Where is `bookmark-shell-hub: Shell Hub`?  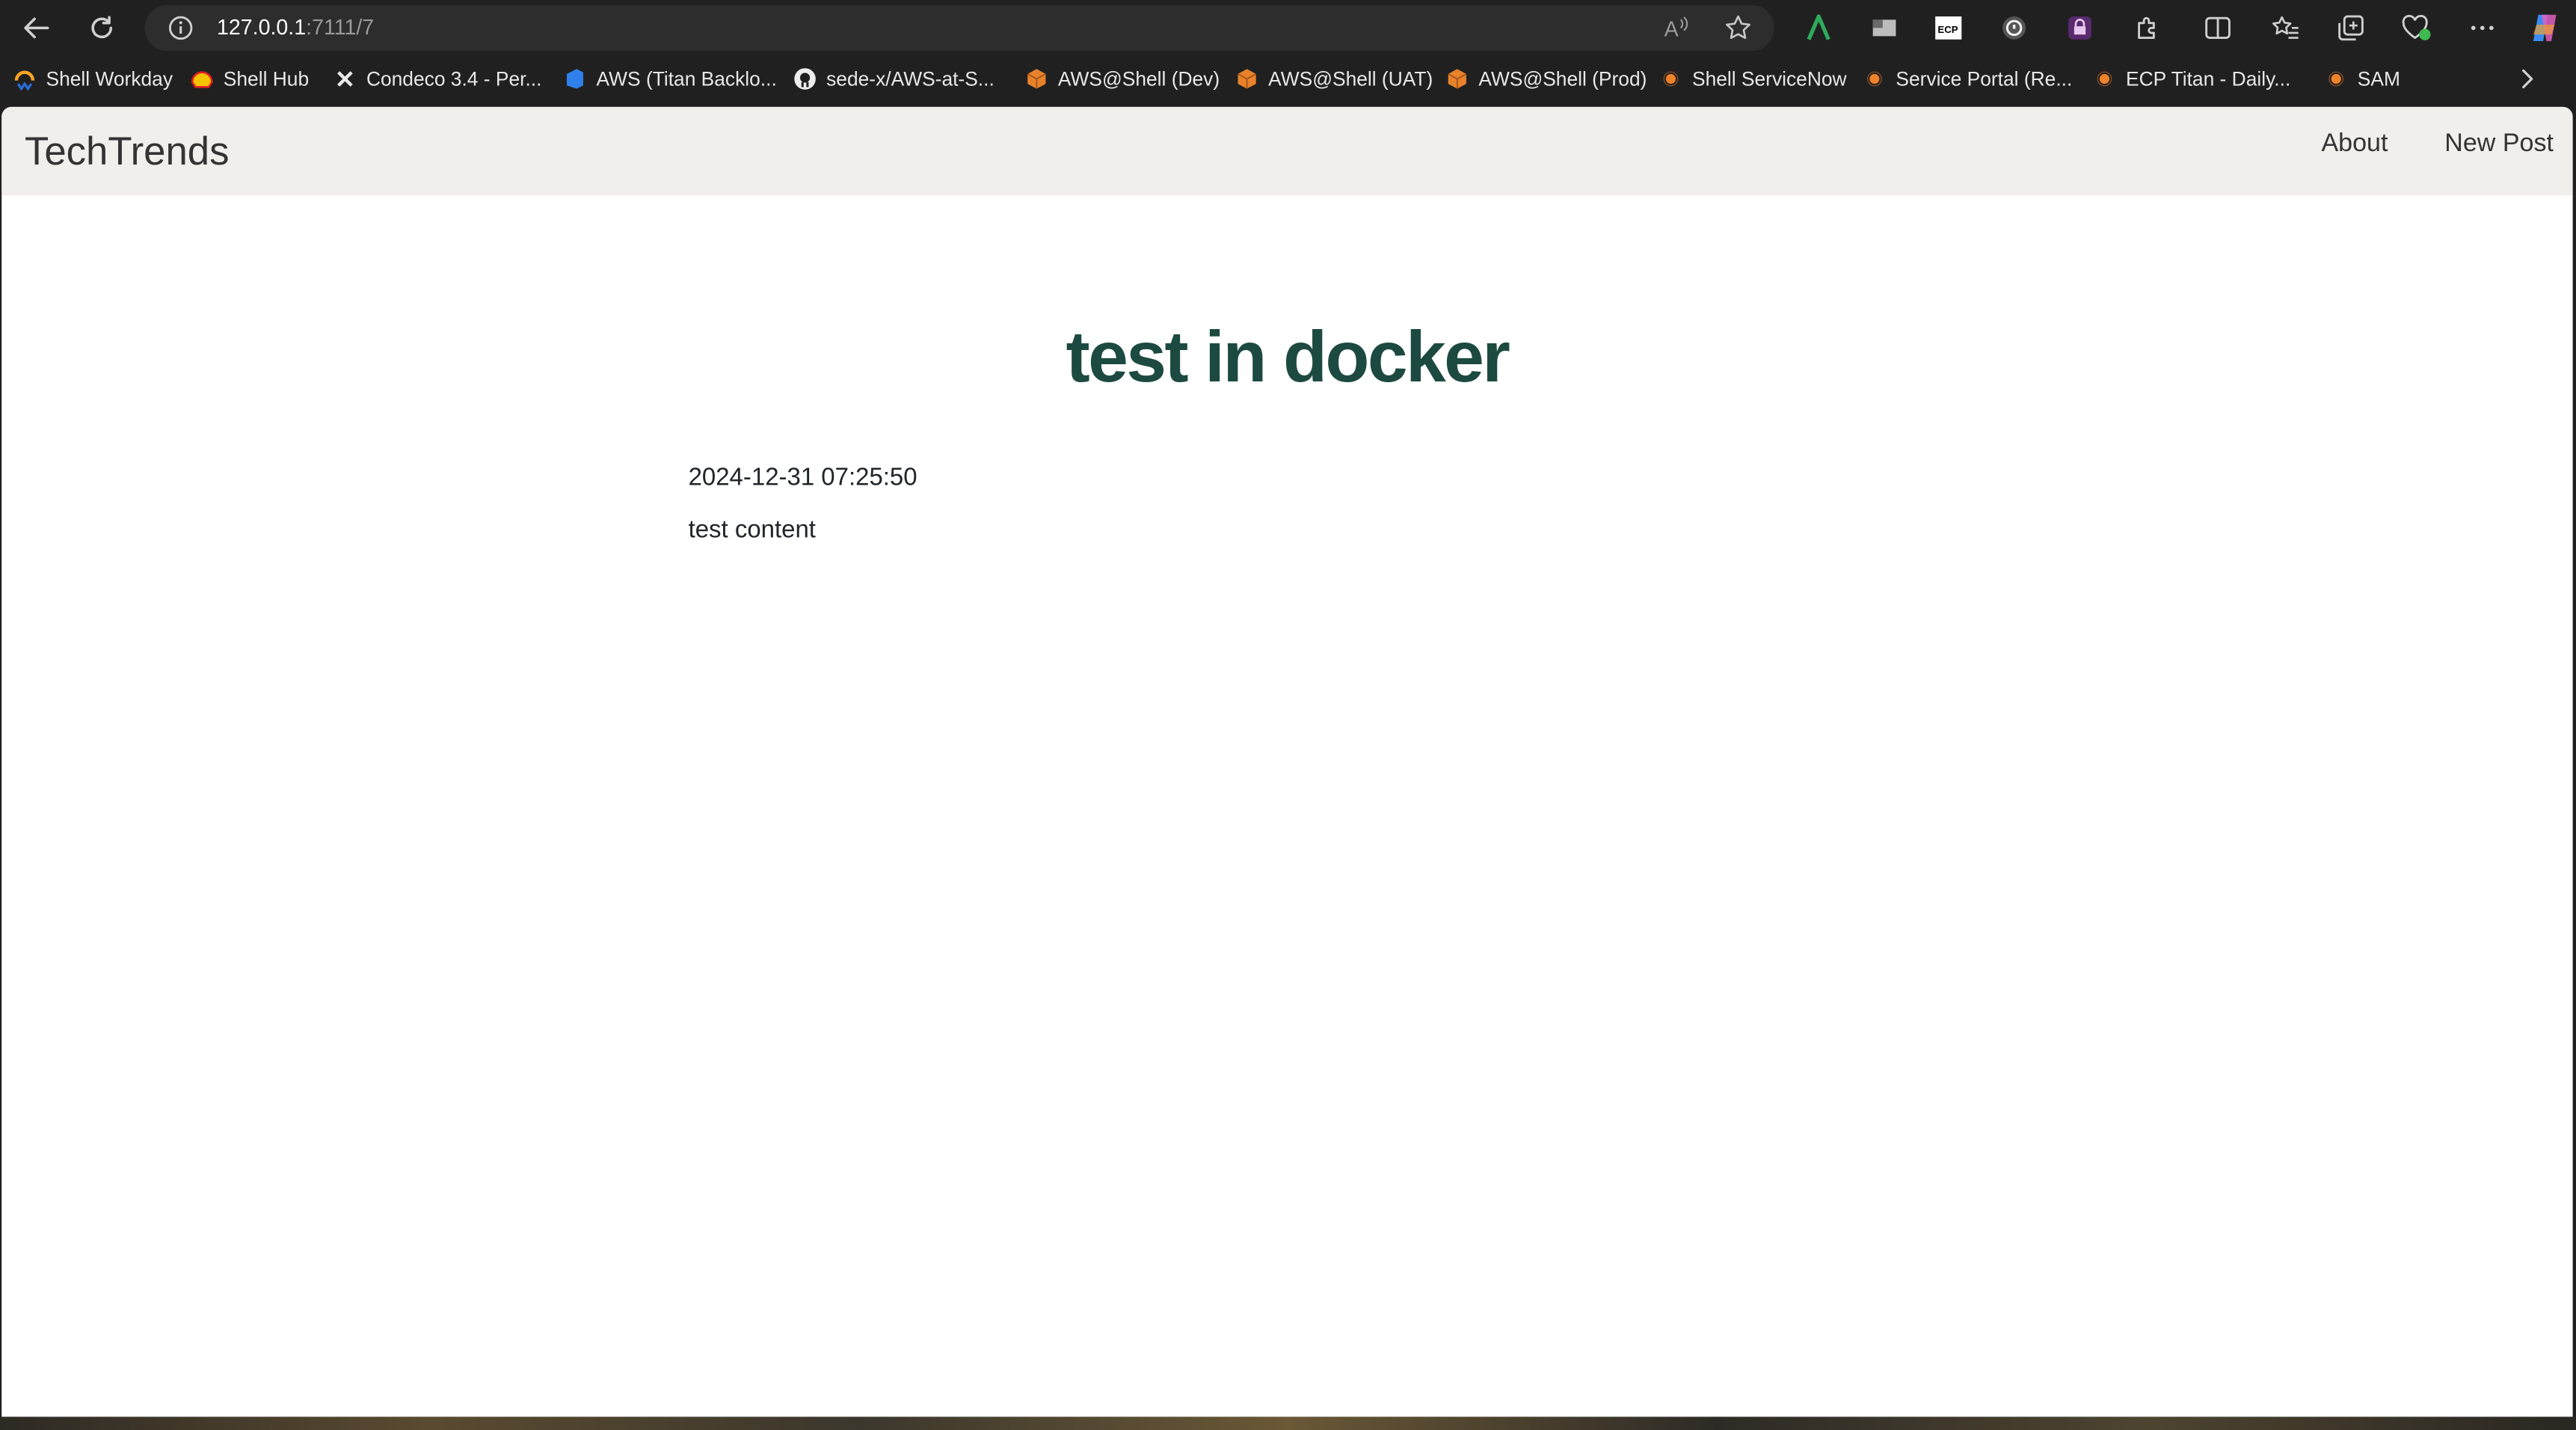
bookmark-shell-hub: Shell Hub is located at coordinates (250, 79).